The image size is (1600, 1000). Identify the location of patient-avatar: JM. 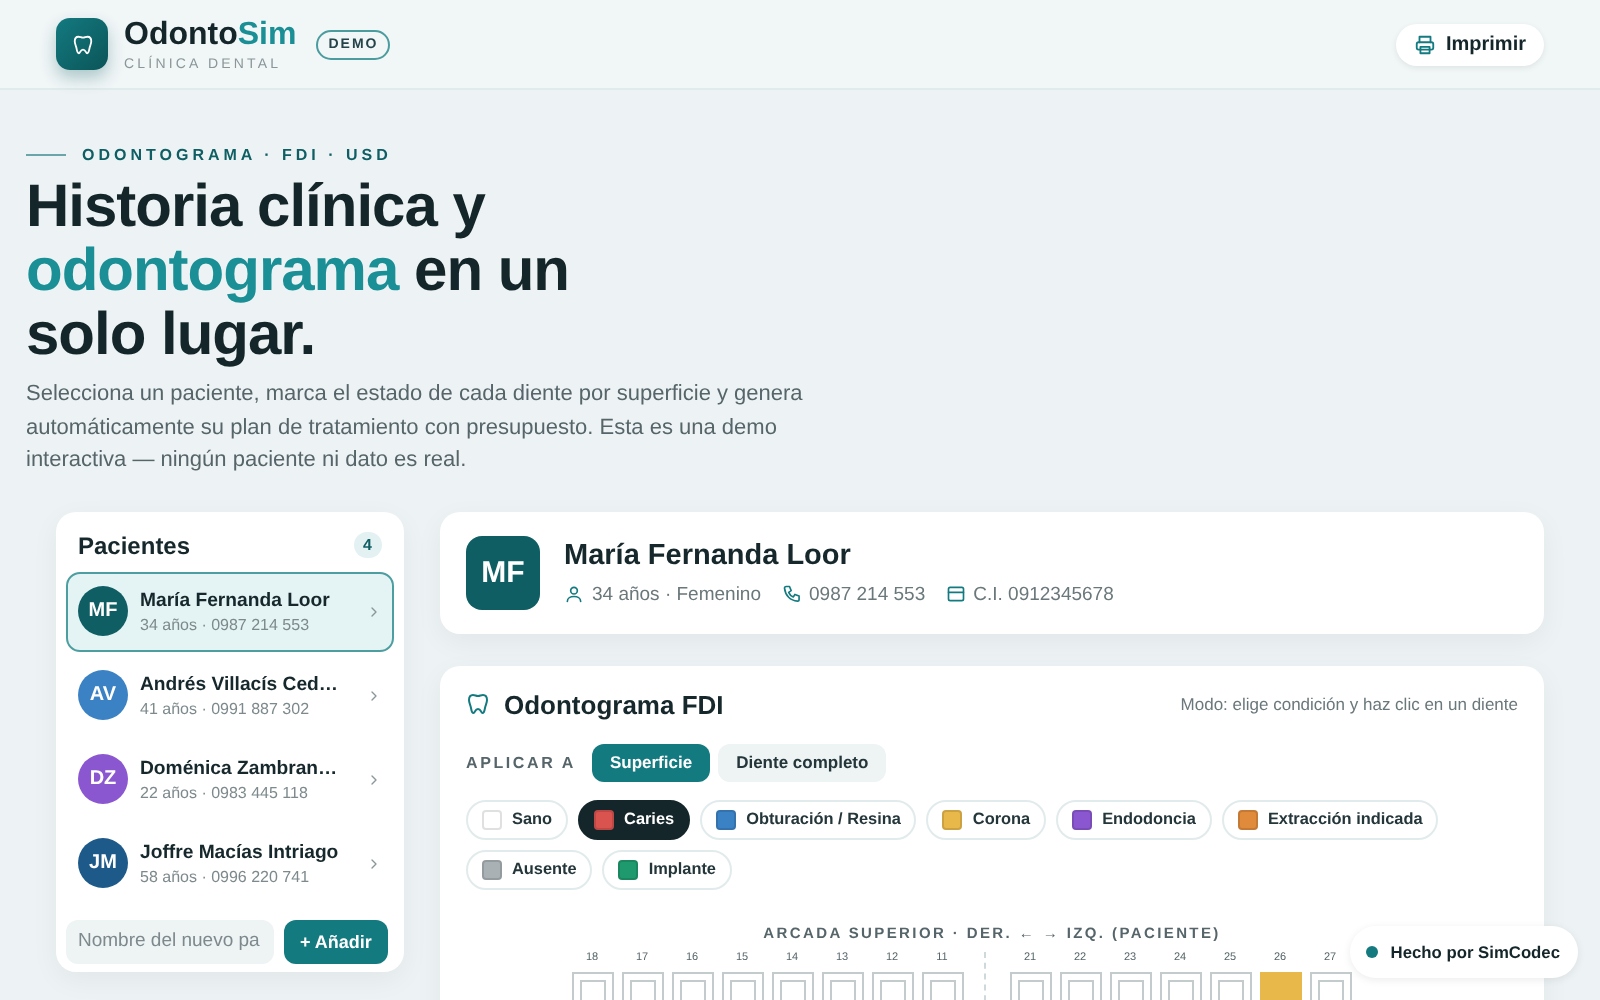
(103, 863).